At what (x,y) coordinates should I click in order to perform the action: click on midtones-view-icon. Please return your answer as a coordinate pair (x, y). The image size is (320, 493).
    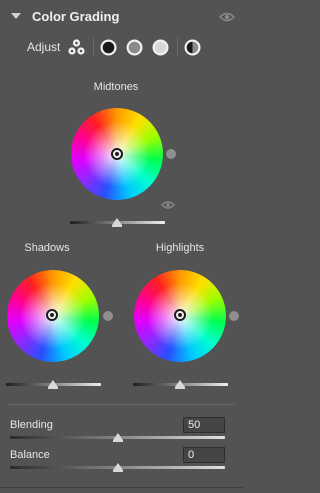
    Looking at the image, I should click on (134, 47).